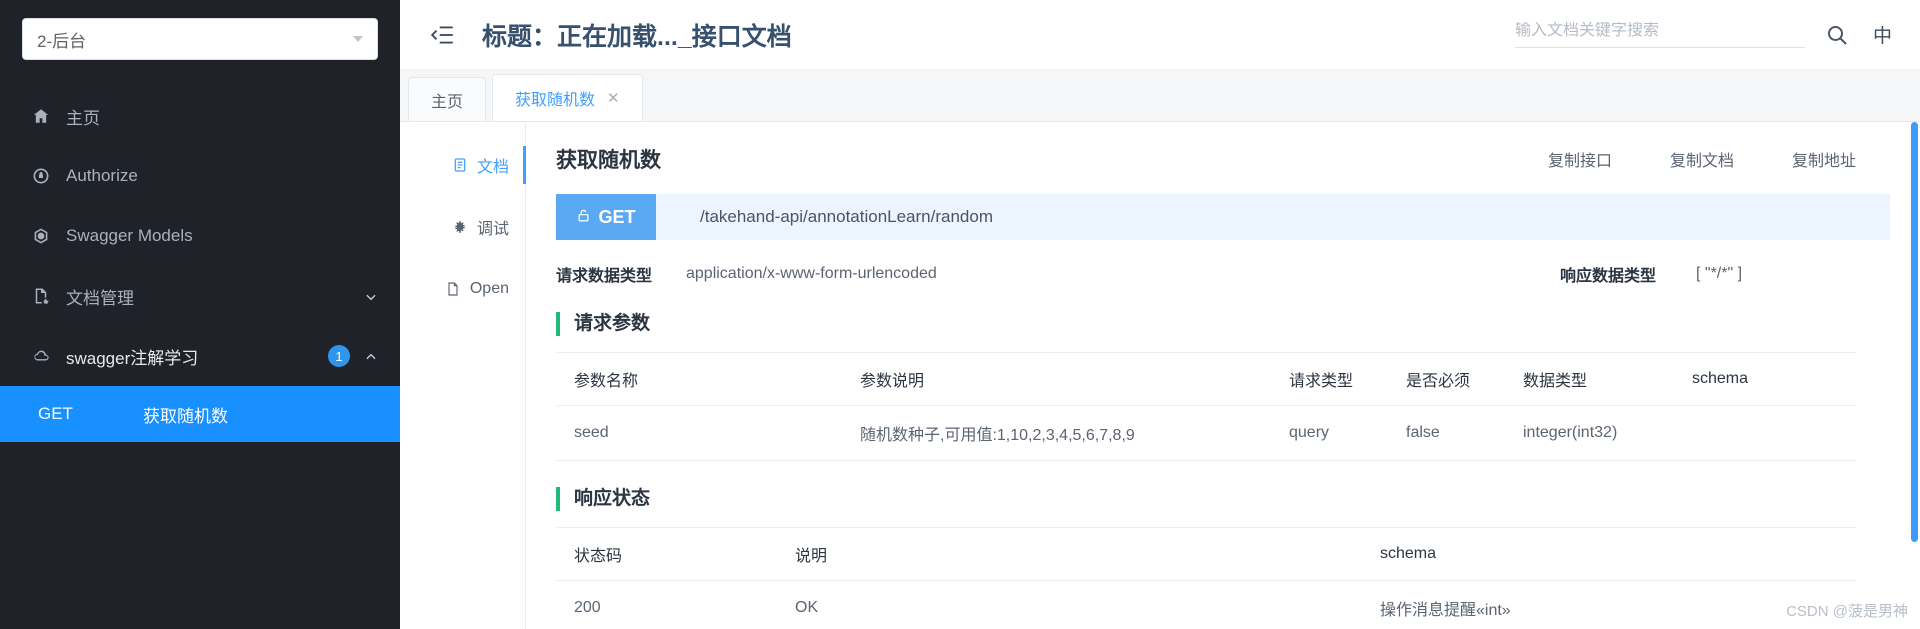  I want to click on method-badge: GET, so click(606, 217).